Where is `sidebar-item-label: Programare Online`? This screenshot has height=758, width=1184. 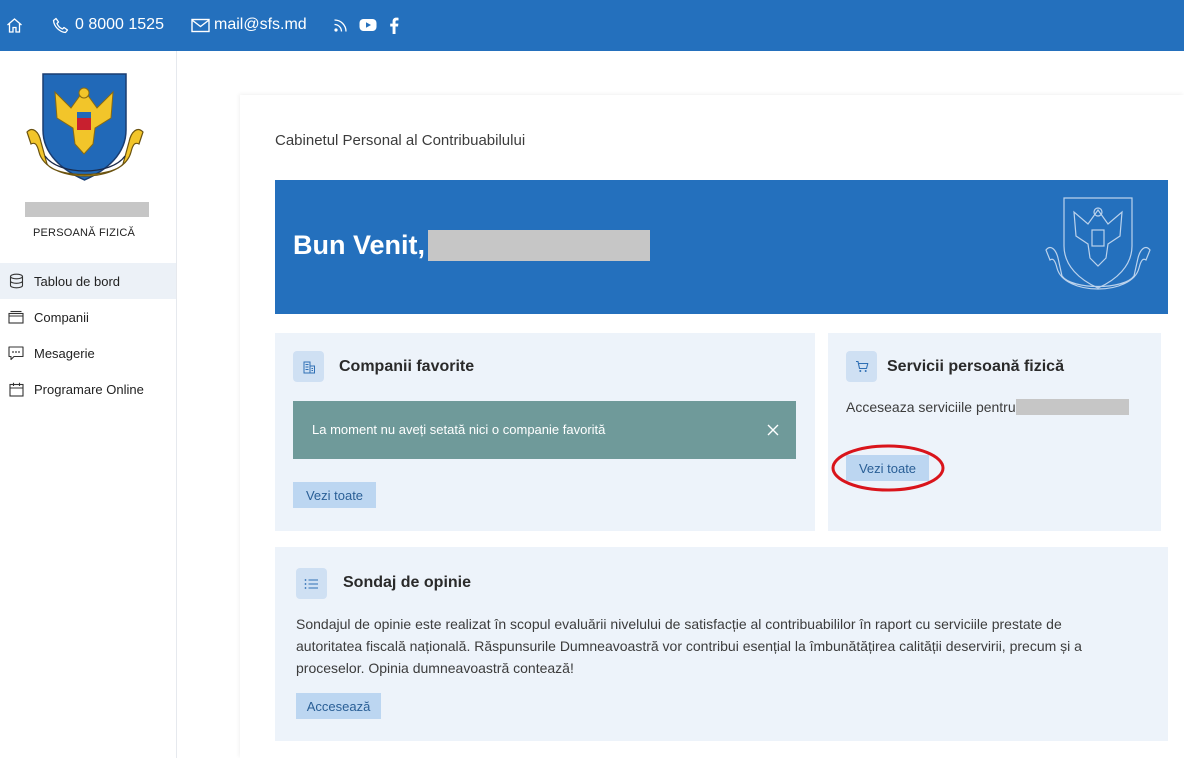
sidebar-item-label: Programare Online is located at coordinates (89, 389).